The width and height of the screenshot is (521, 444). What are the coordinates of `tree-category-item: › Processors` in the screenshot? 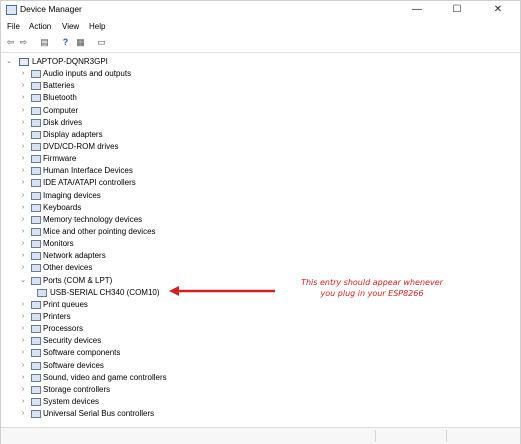 It's located at (149, 329).